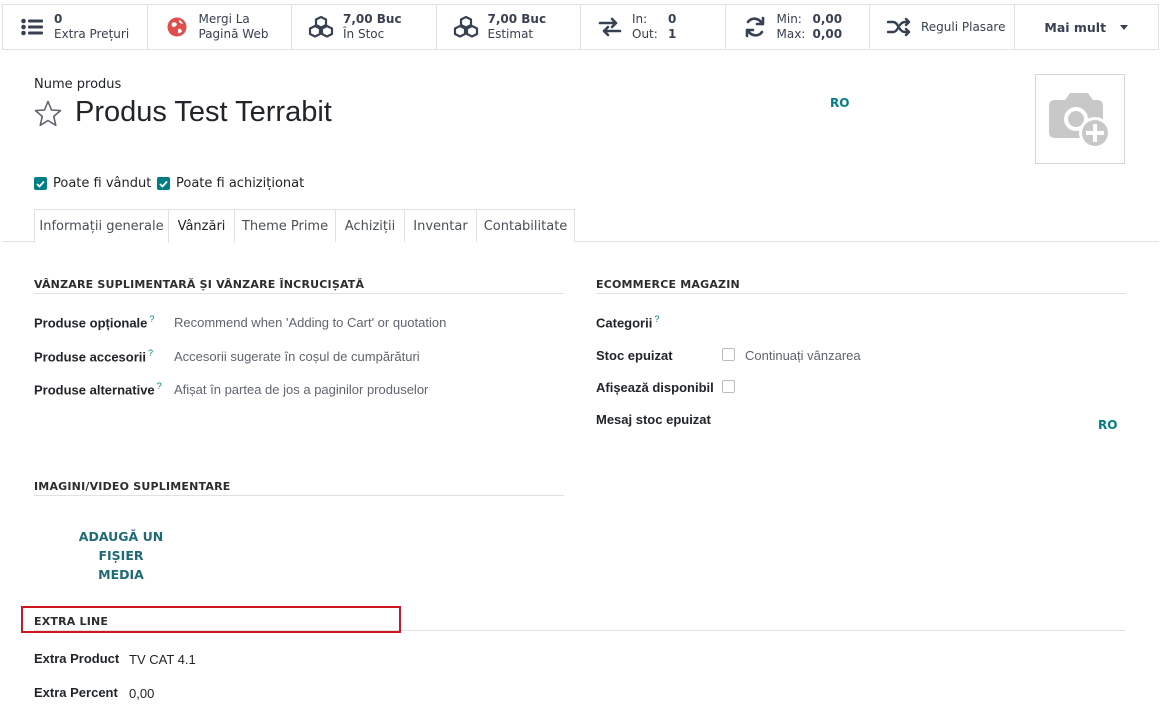  What do you see at coordinates (48, 114) in the screenshot?
I see `star-icon` at bounding box center [48, 114].